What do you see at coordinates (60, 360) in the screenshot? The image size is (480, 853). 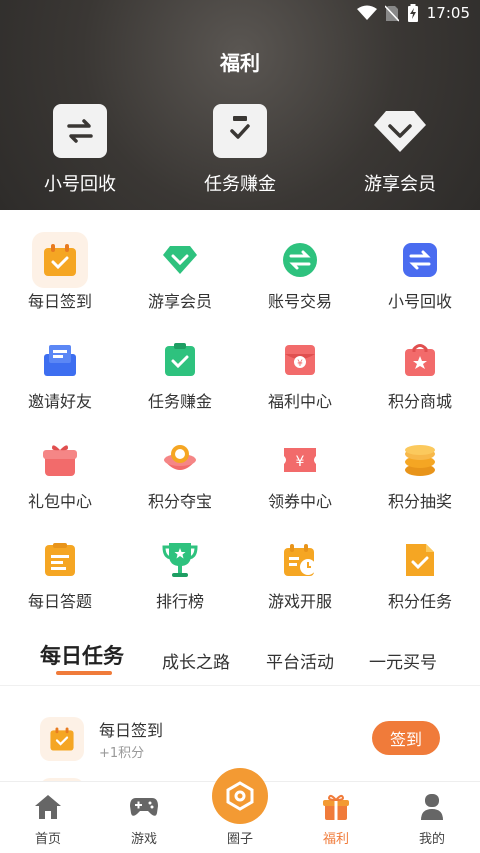 I see `envelope-icon` at bounding box center [60, 360].